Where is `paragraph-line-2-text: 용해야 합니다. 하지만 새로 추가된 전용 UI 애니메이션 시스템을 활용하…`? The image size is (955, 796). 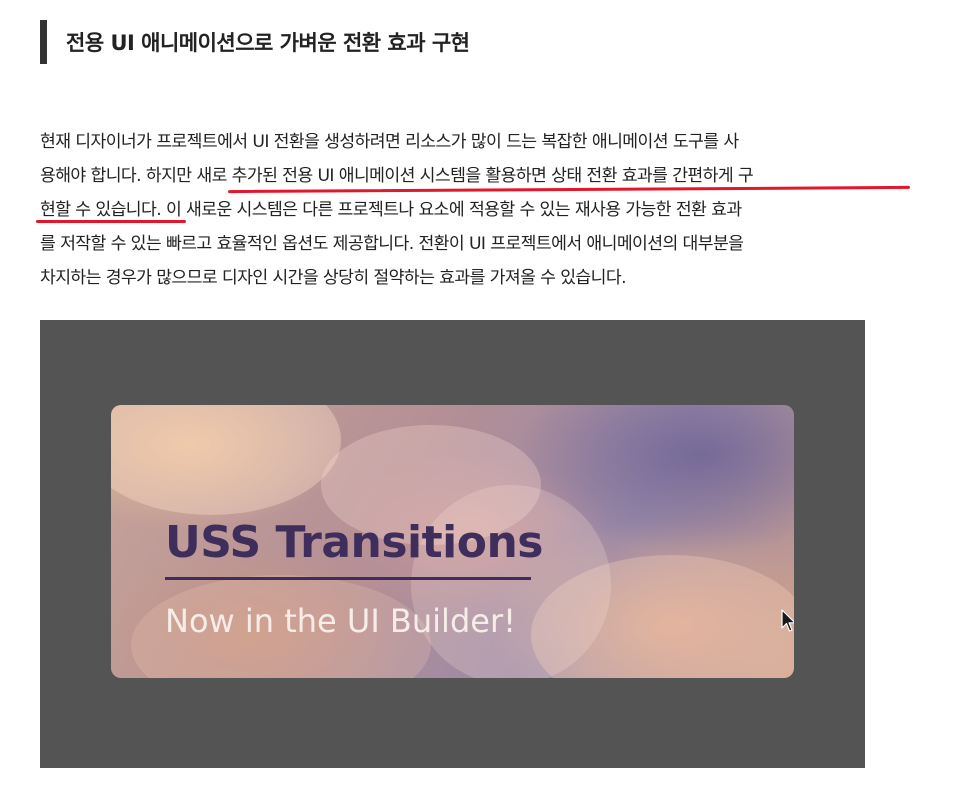
paragraph-line-2-text: 용해야 합니다. 하지만 새로 추가된 전용 UI 애니메이션 시스템을 활용하… is located at coordinates (397, 176).